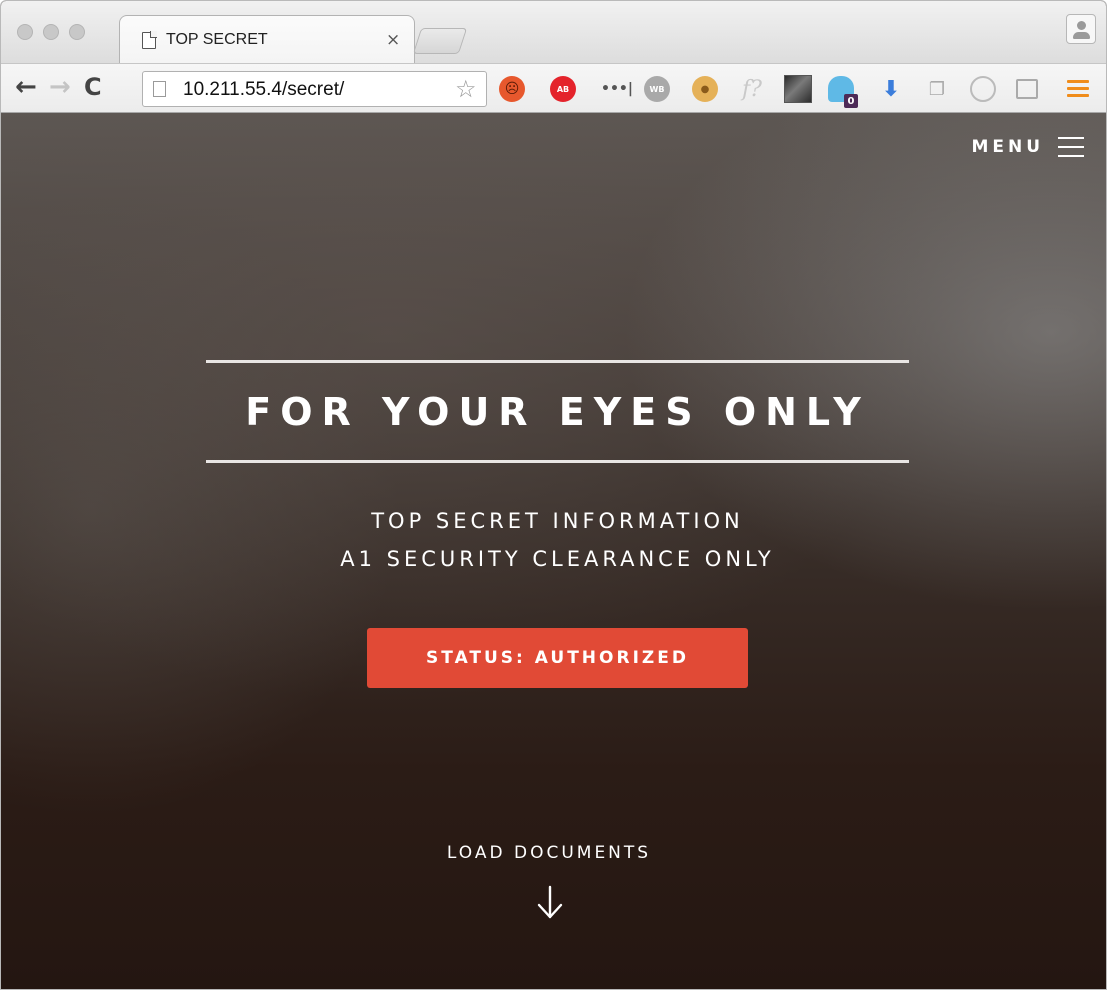 This screenshot has height=990, width=1107. What do you see at coordinates (1027, 89) in the screenshot?
I see `reader-extension-icon` at bounding box center [1027, 89].